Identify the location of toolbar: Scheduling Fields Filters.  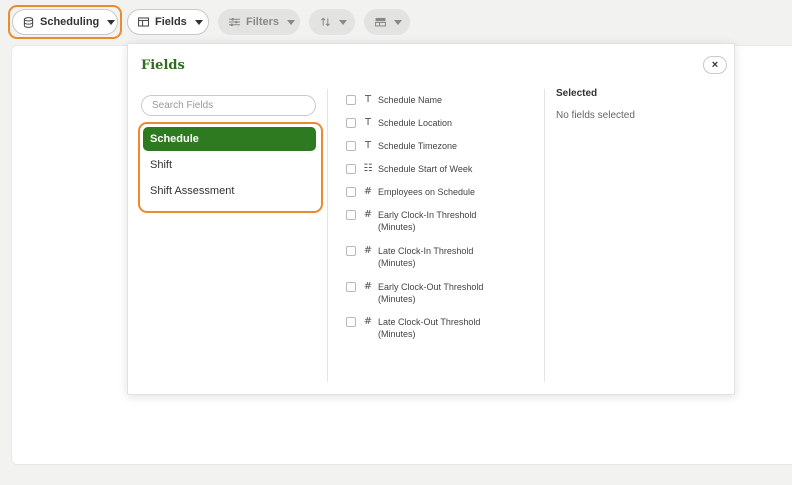
(396, 22).